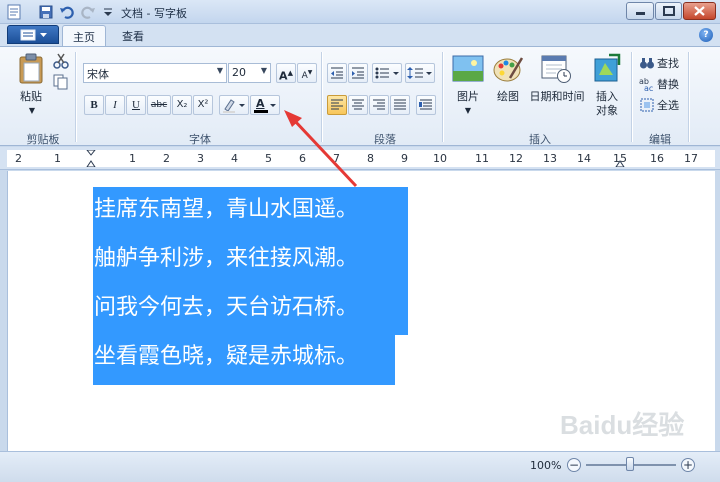 Image resolution: width=720 pixels, height=482 pixels. What do you see at coordinates (360, 466) in the screenshot?
I see `status-bar: 100% − +` at bounding box center [360, 466].